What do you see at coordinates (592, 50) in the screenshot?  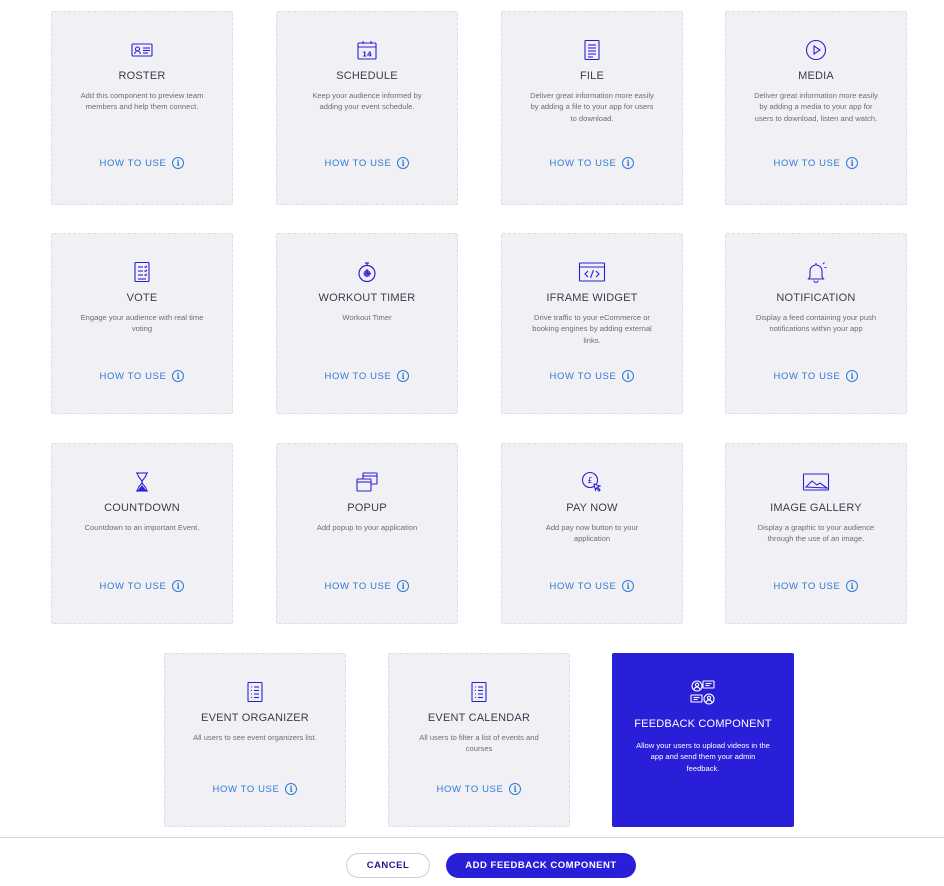 I see `file-icon` at bounding box center [592, 50].